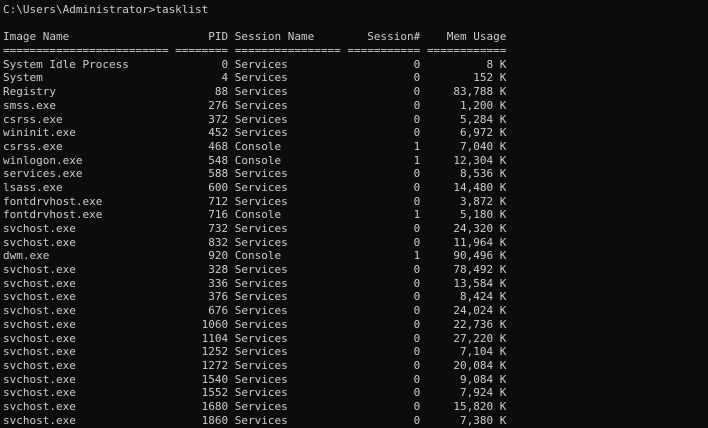 This screenshot has width=708, height=428. What do you see at coordinates (255, 105) in the screenshot?
I see `table-row: smss.exe 276 Services 0 1,200 K` at bounding box center [255, 105].